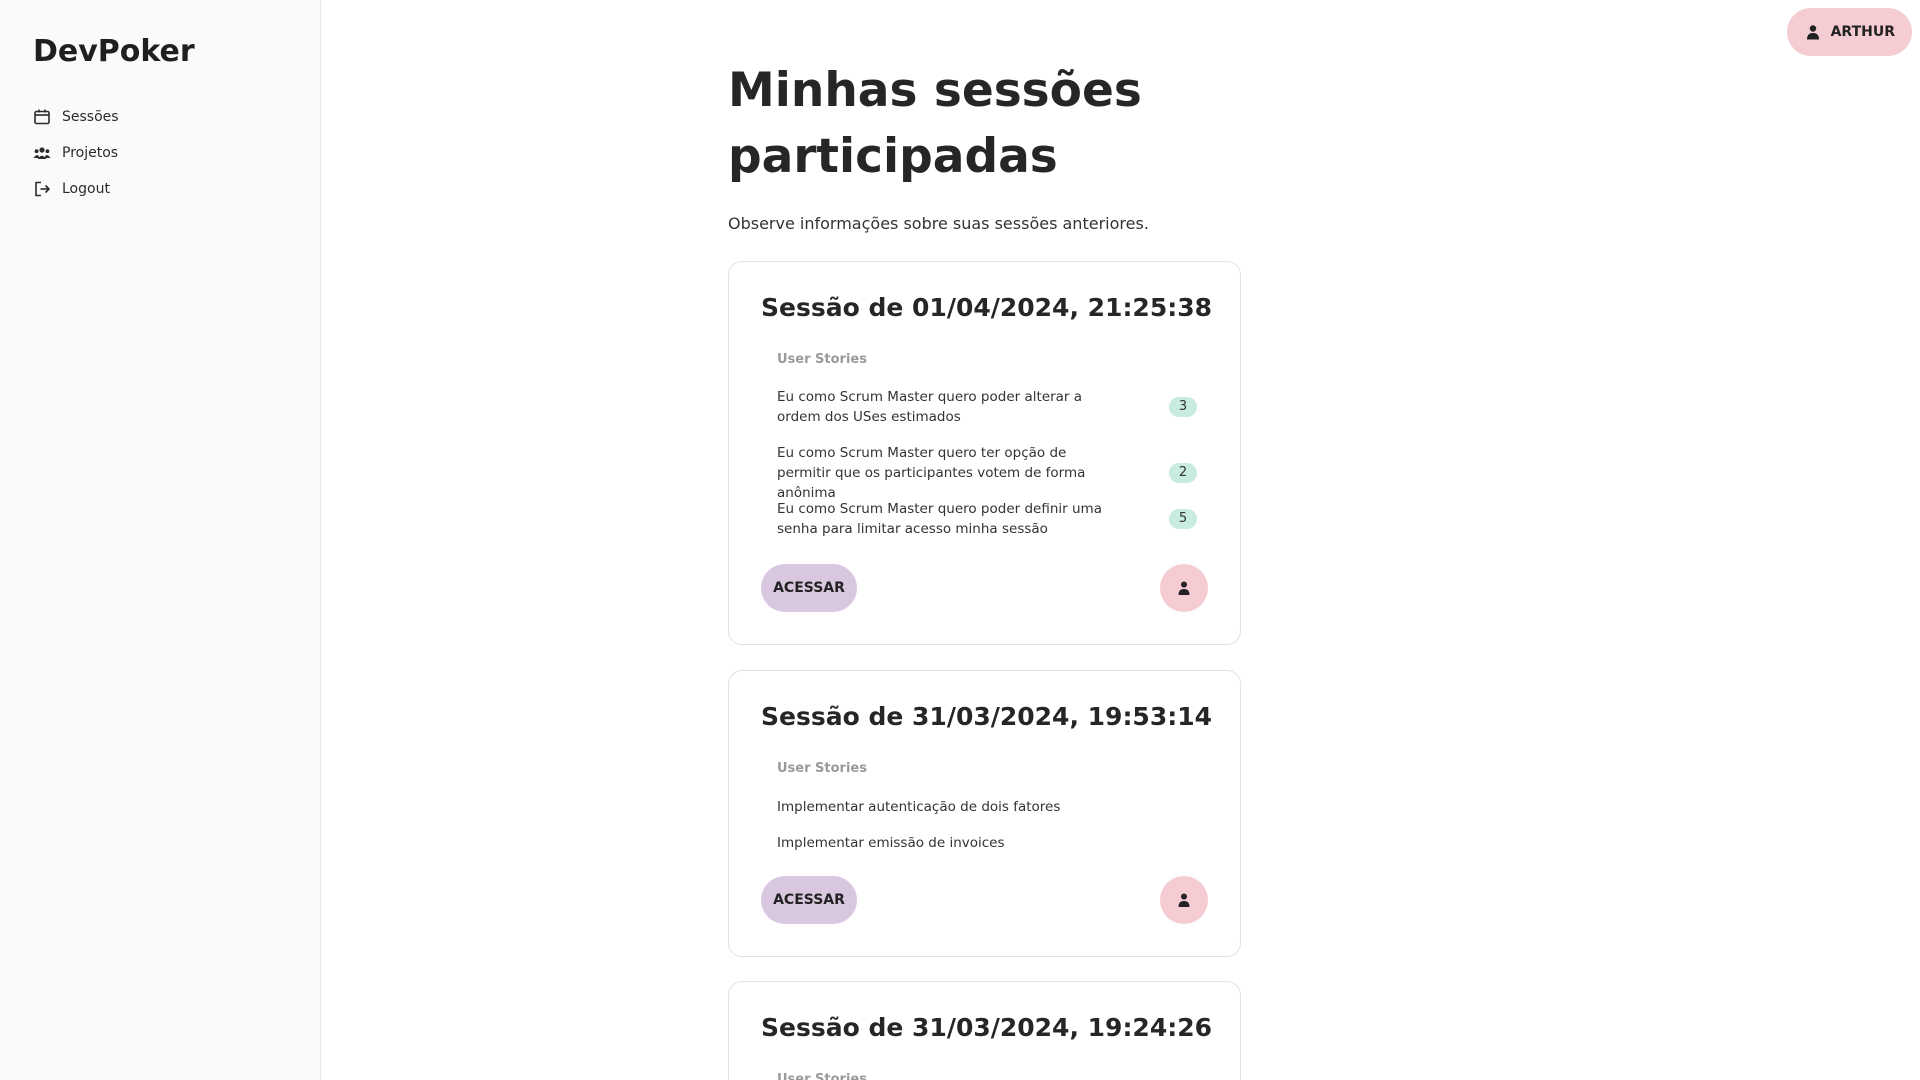 The height and width of the screenshot is (1080, 1920). Describe the element at coordinates (987, 307) in the screenshot. I see `session-title: Sessão de 01/04/2024, 21:25:38` at that location.